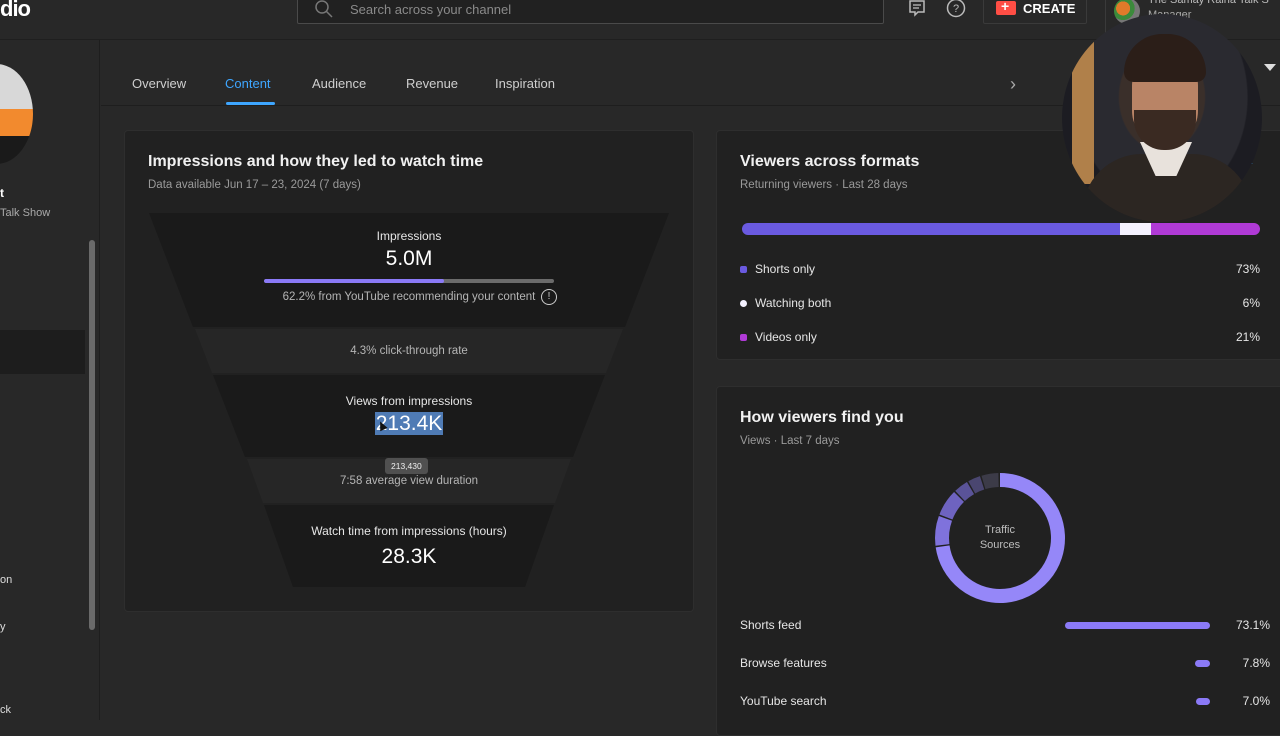 Image resolution: width=1280 pixels, height=736 pixels. I want to click on source-label: YouTube search, so click(783, 701).